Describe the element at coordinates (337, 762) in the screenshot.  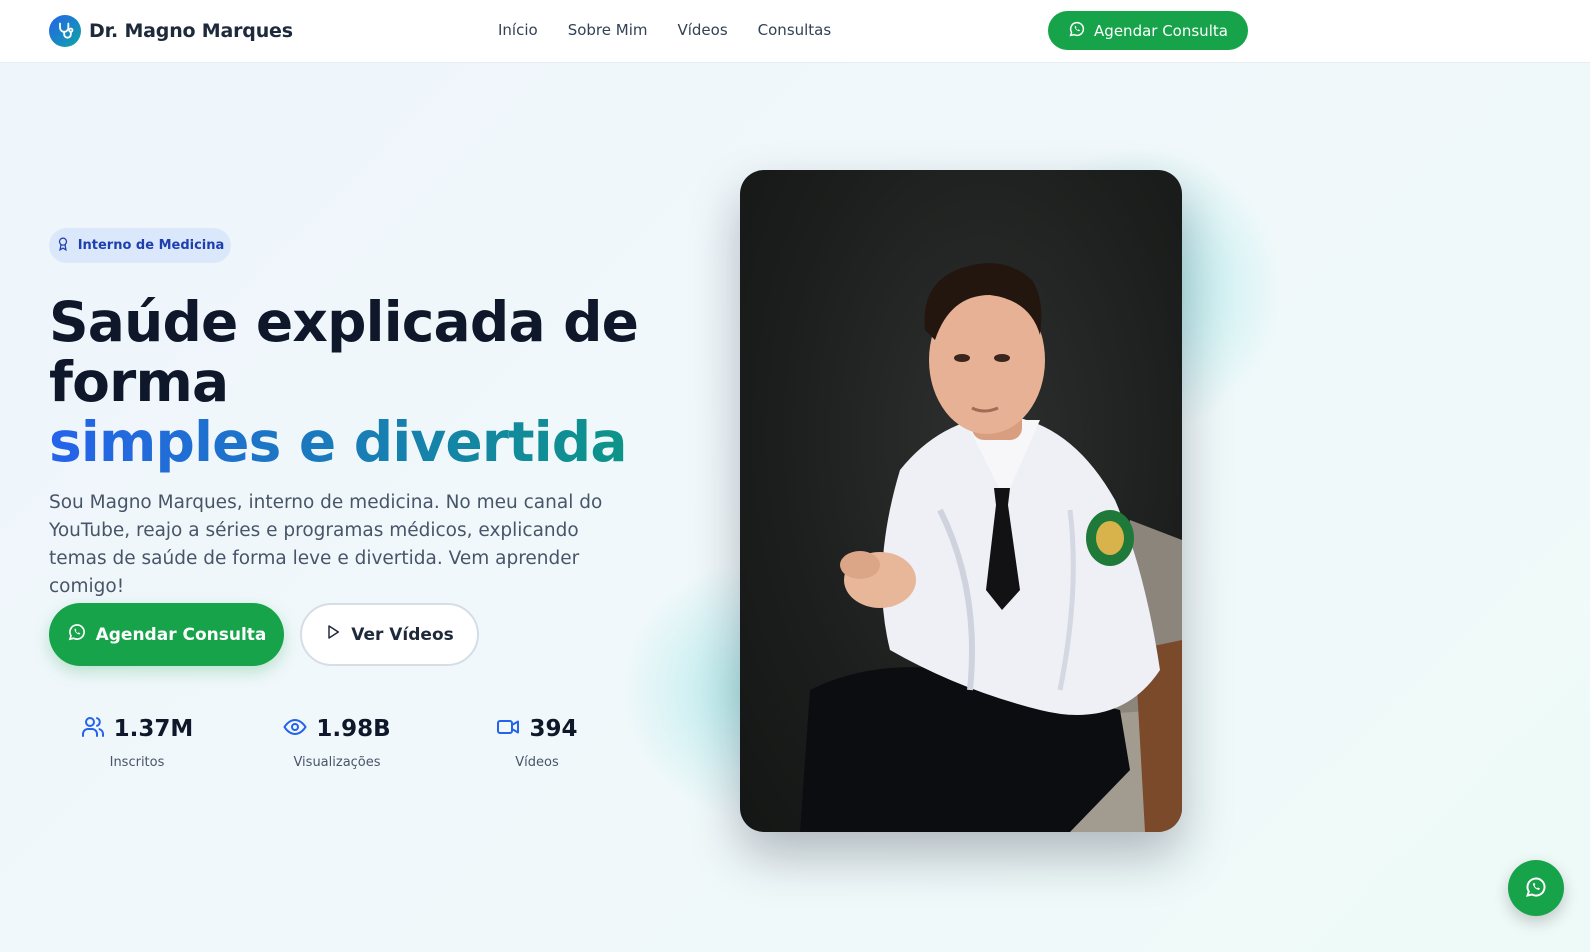
I see `stat-label: Visualizações` at that location.